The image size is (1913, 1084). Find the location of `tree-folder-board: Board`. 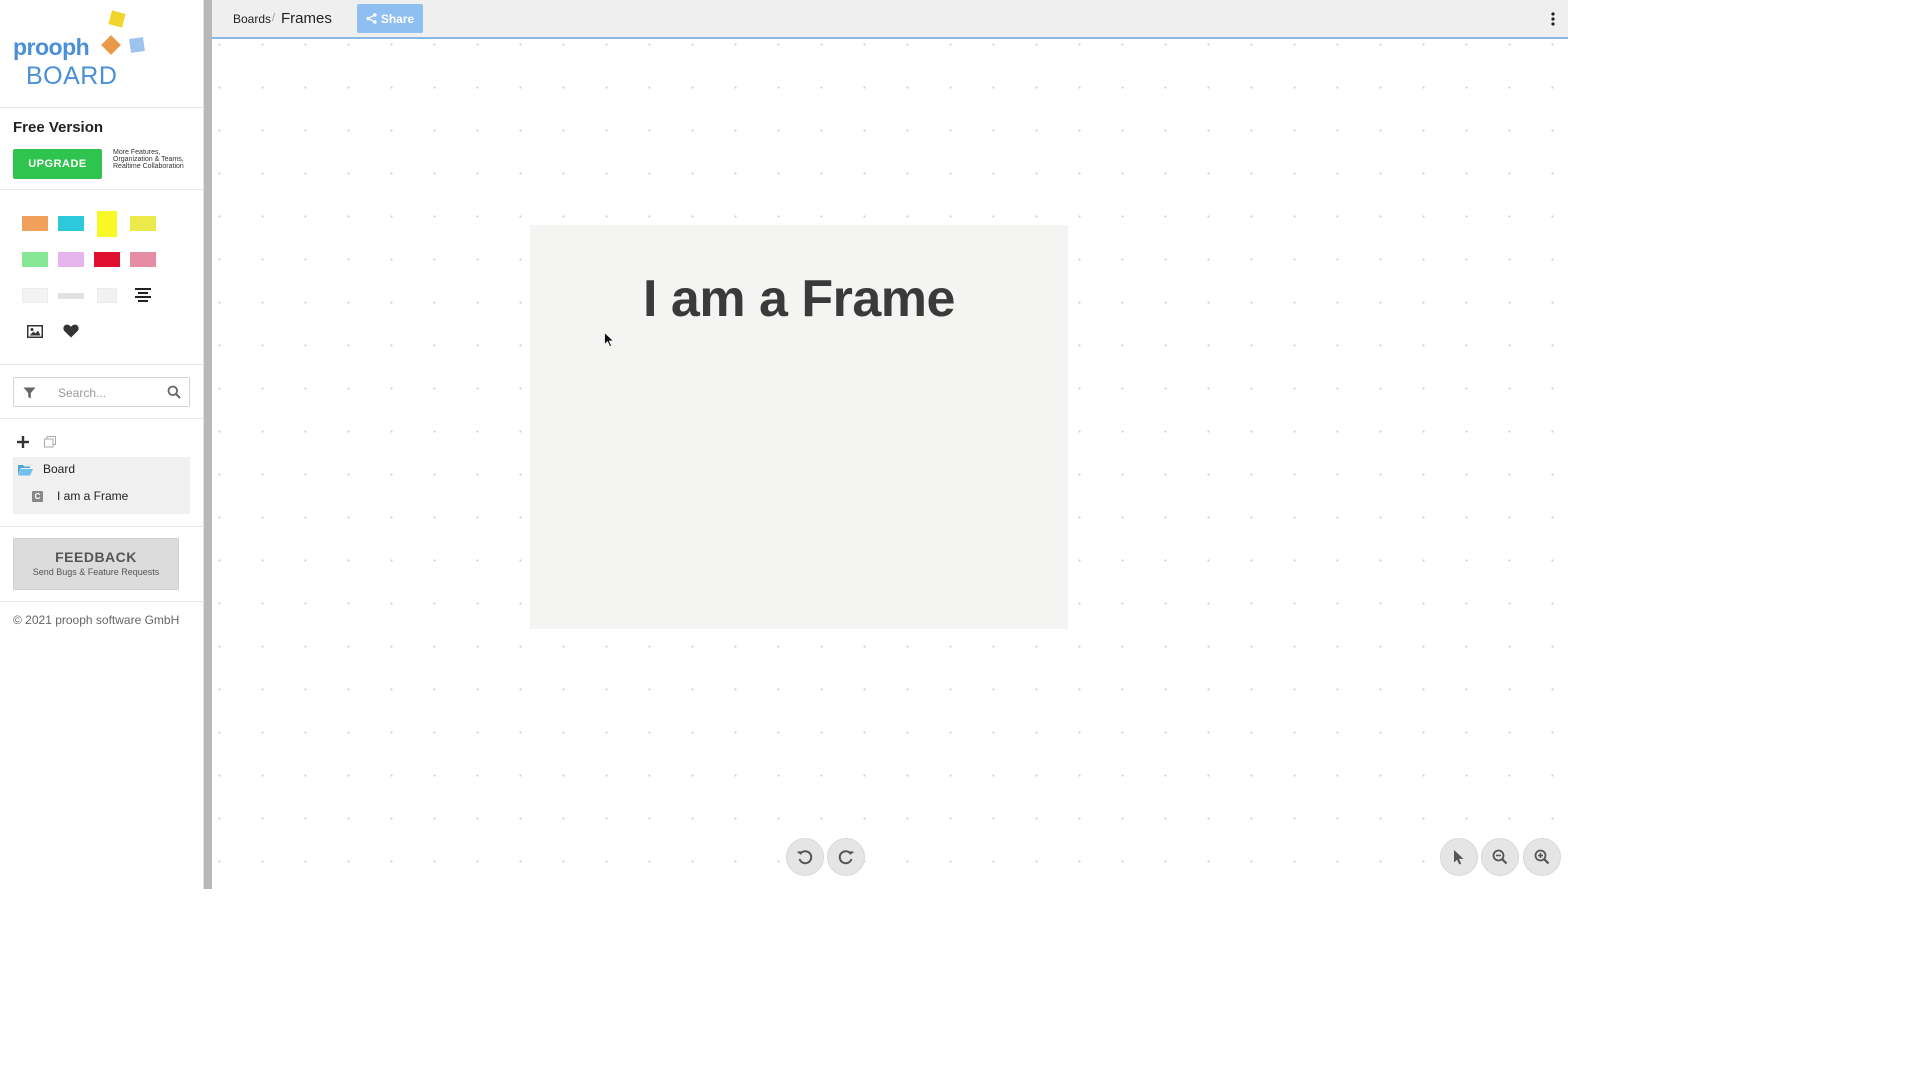

tree-folder-board: Board is located at coordinates (101, 470).